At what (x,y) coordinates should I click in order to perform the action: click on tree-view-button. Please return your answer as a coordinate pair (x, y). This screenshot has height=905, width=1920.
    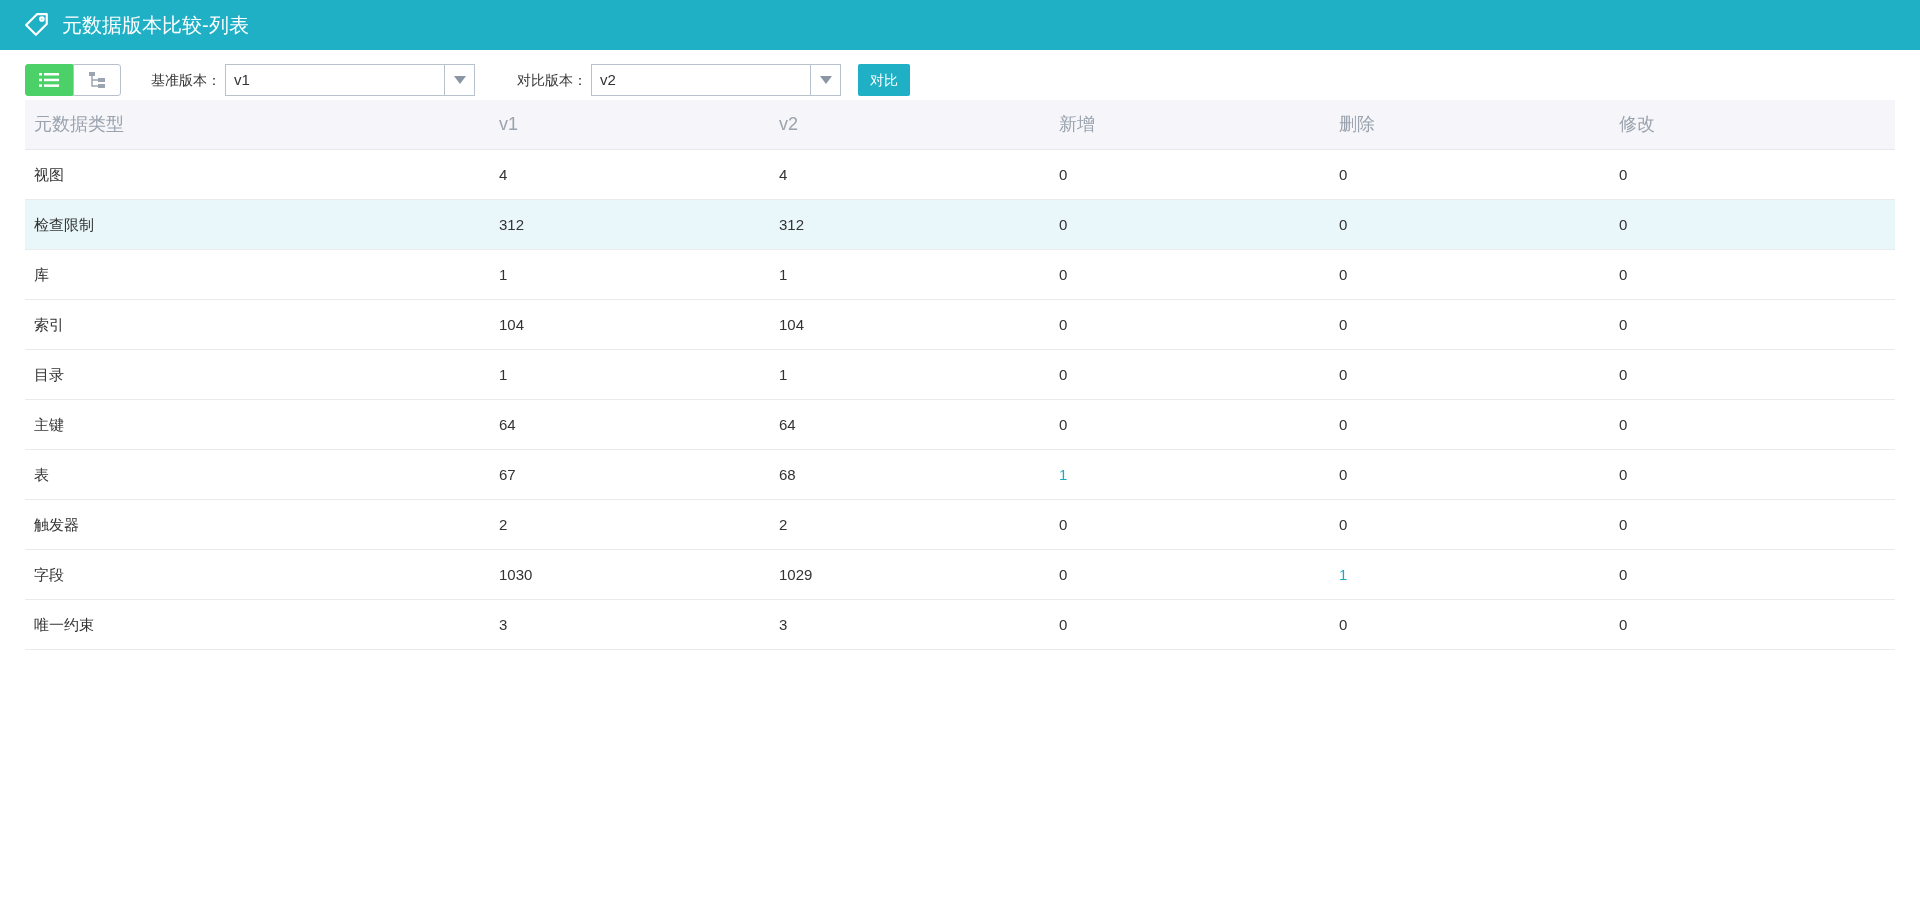
    Looking at the image, I should click on (97, 80).